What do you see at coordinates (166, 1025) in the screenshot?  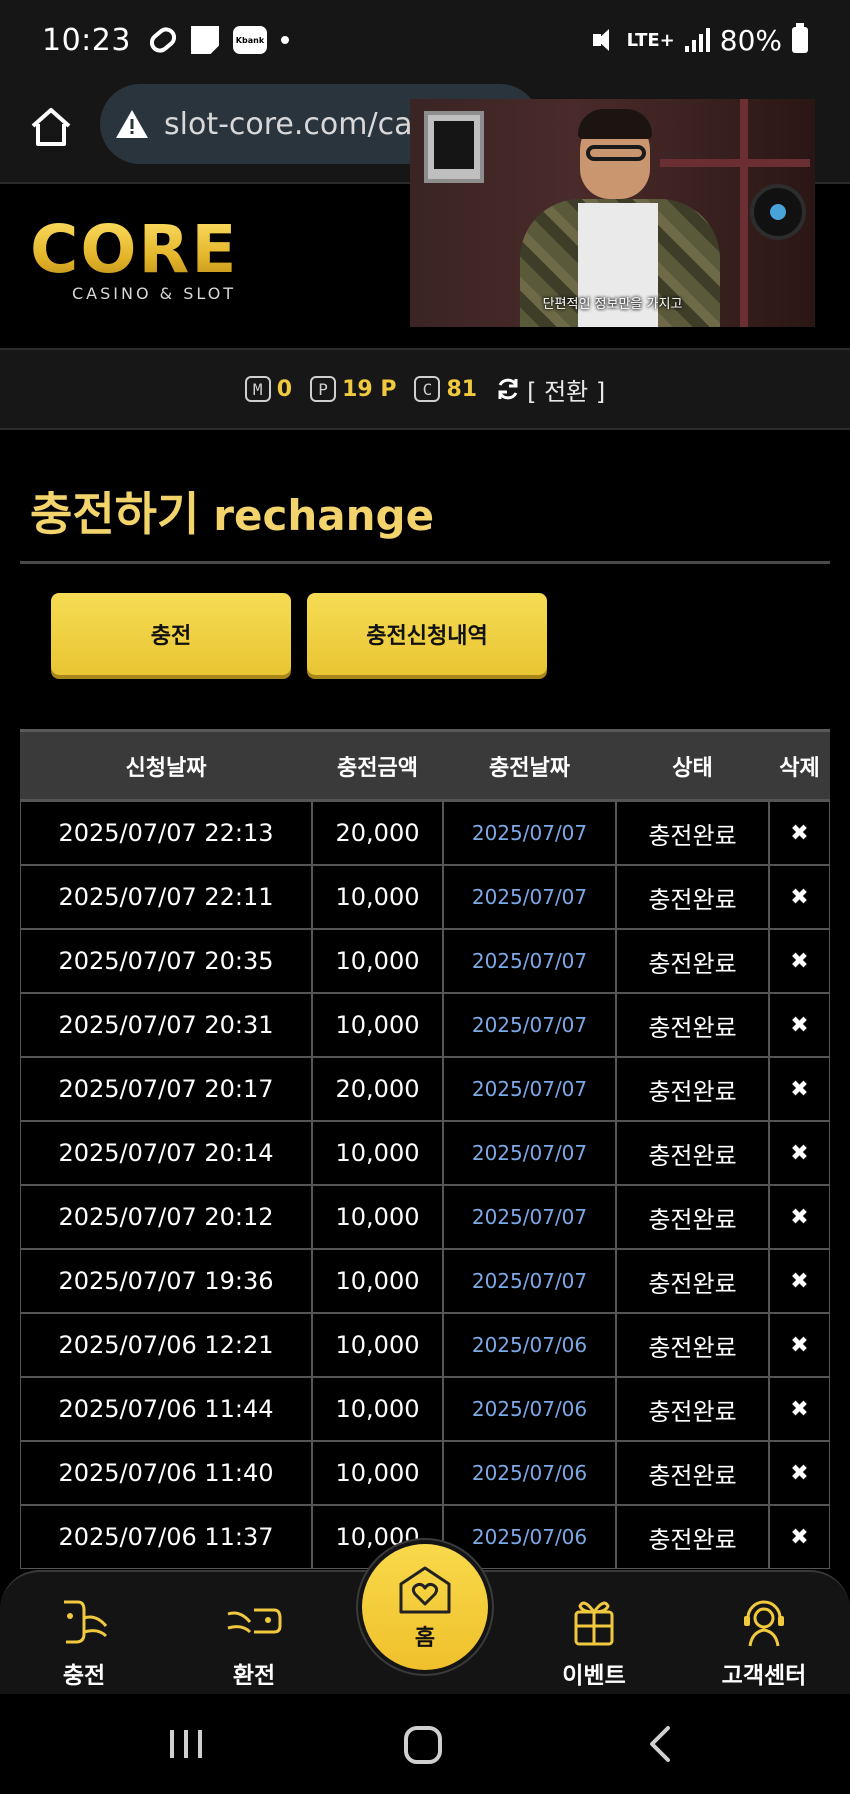 I see `request-date: 2025/07/07 20:31` at bounding box center [166, 1025].